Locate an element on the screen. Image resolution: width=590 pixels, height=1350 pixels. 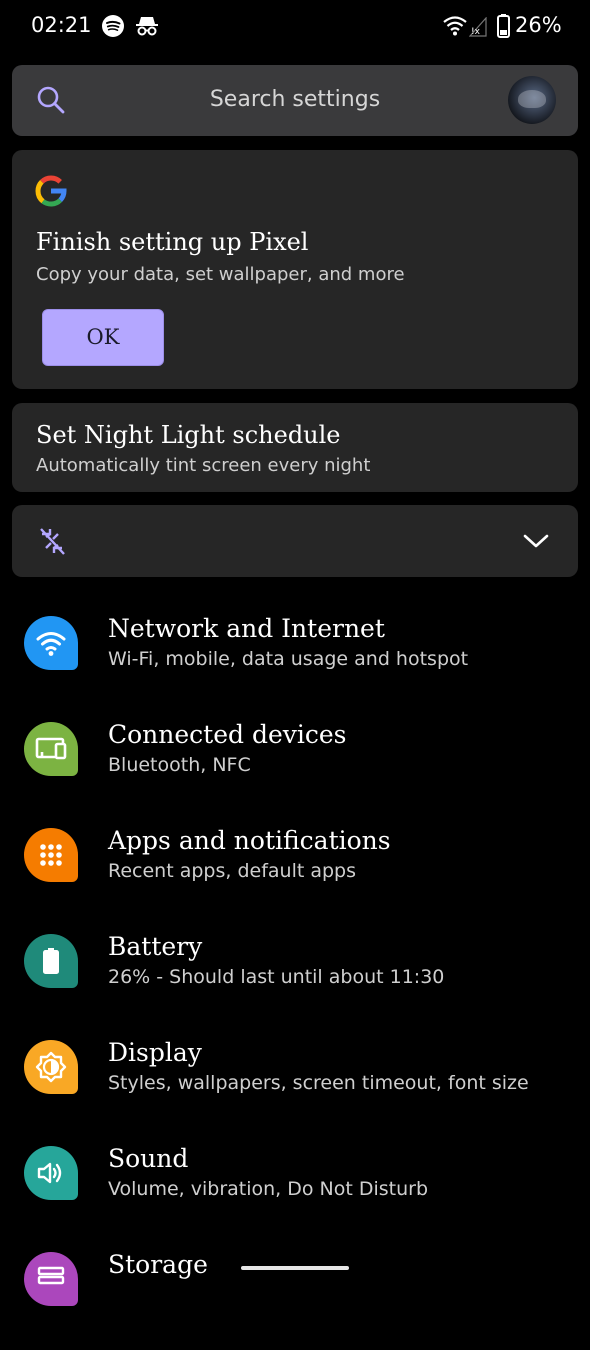
sync-off-icon is located at coordinates (52, 541).